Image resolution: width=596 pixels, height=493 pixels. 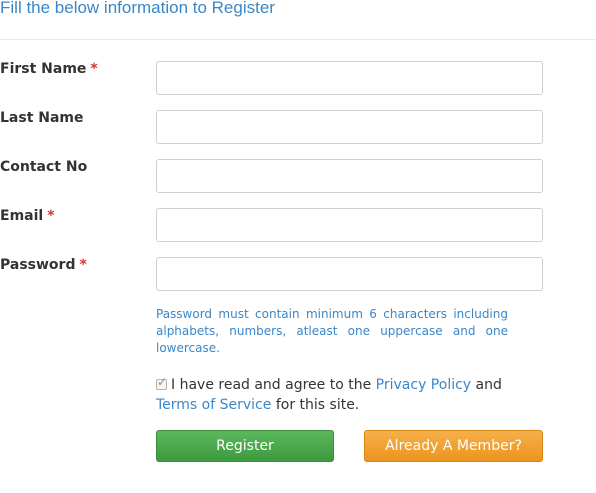 What do you see at coordinates (137, 8) in the screenshot?
I see `page-title: Fill the below information to Register` at bounding box center [137, 8].